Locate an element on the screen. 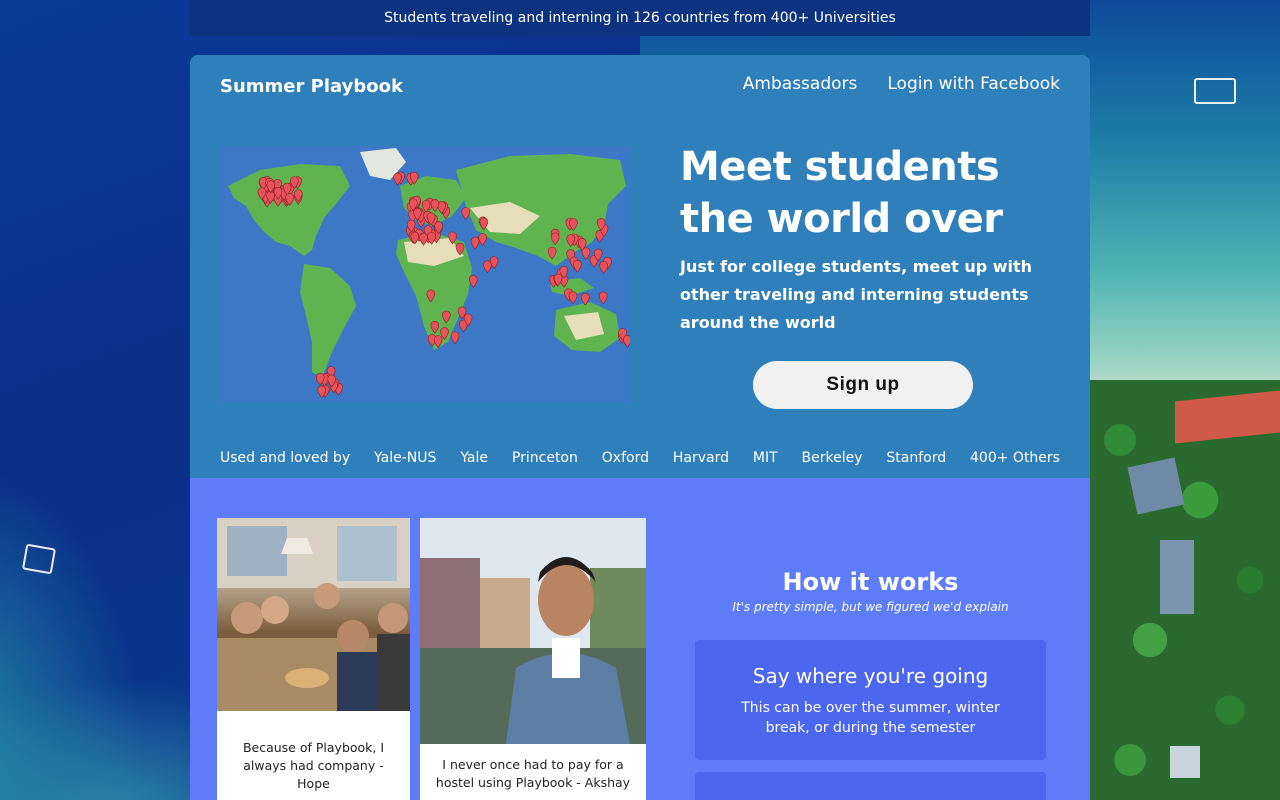  university-item: Yale is located at coordinates (474, 458).